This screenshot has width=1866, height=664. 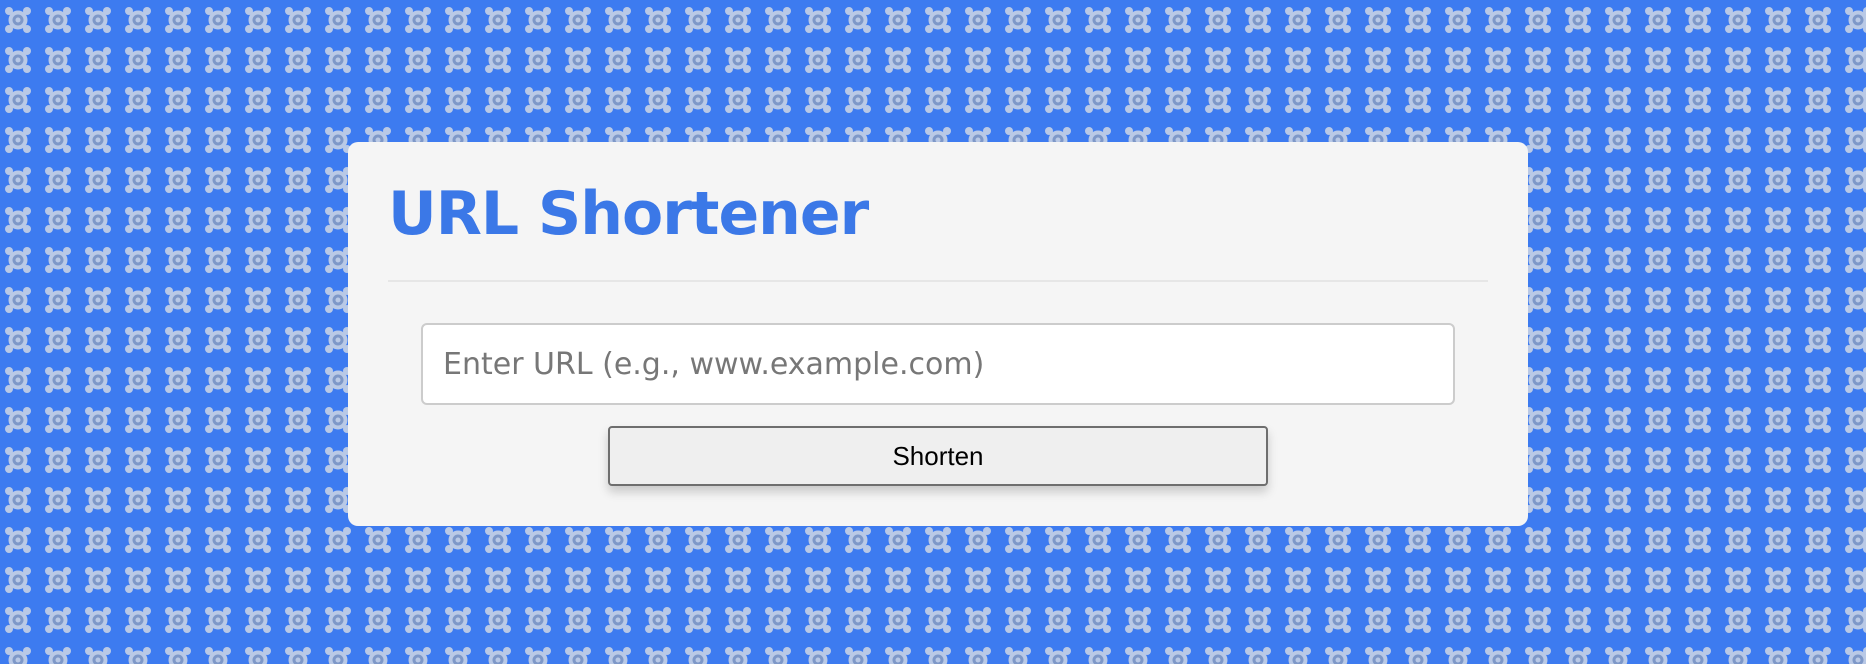 I want to click on title-divider, so click(x=938, y=281).